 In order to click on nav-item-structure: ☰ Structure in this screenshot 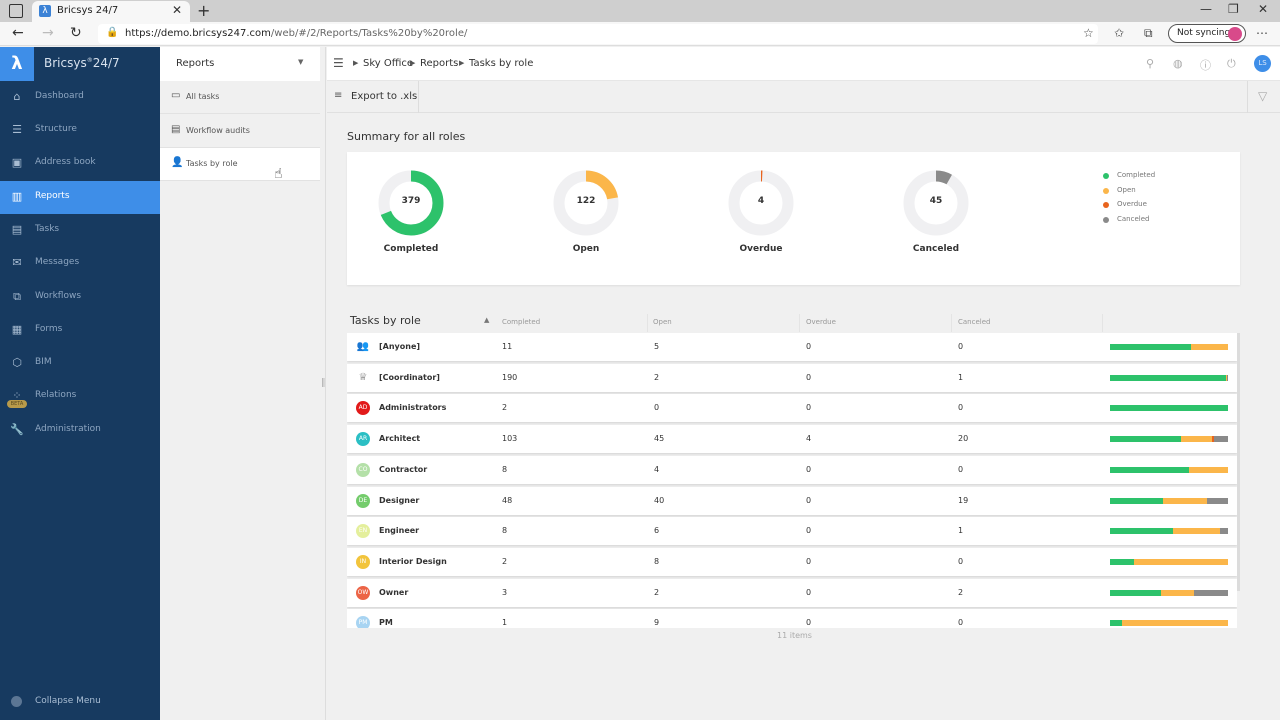, I will do `click(80, 130)`.